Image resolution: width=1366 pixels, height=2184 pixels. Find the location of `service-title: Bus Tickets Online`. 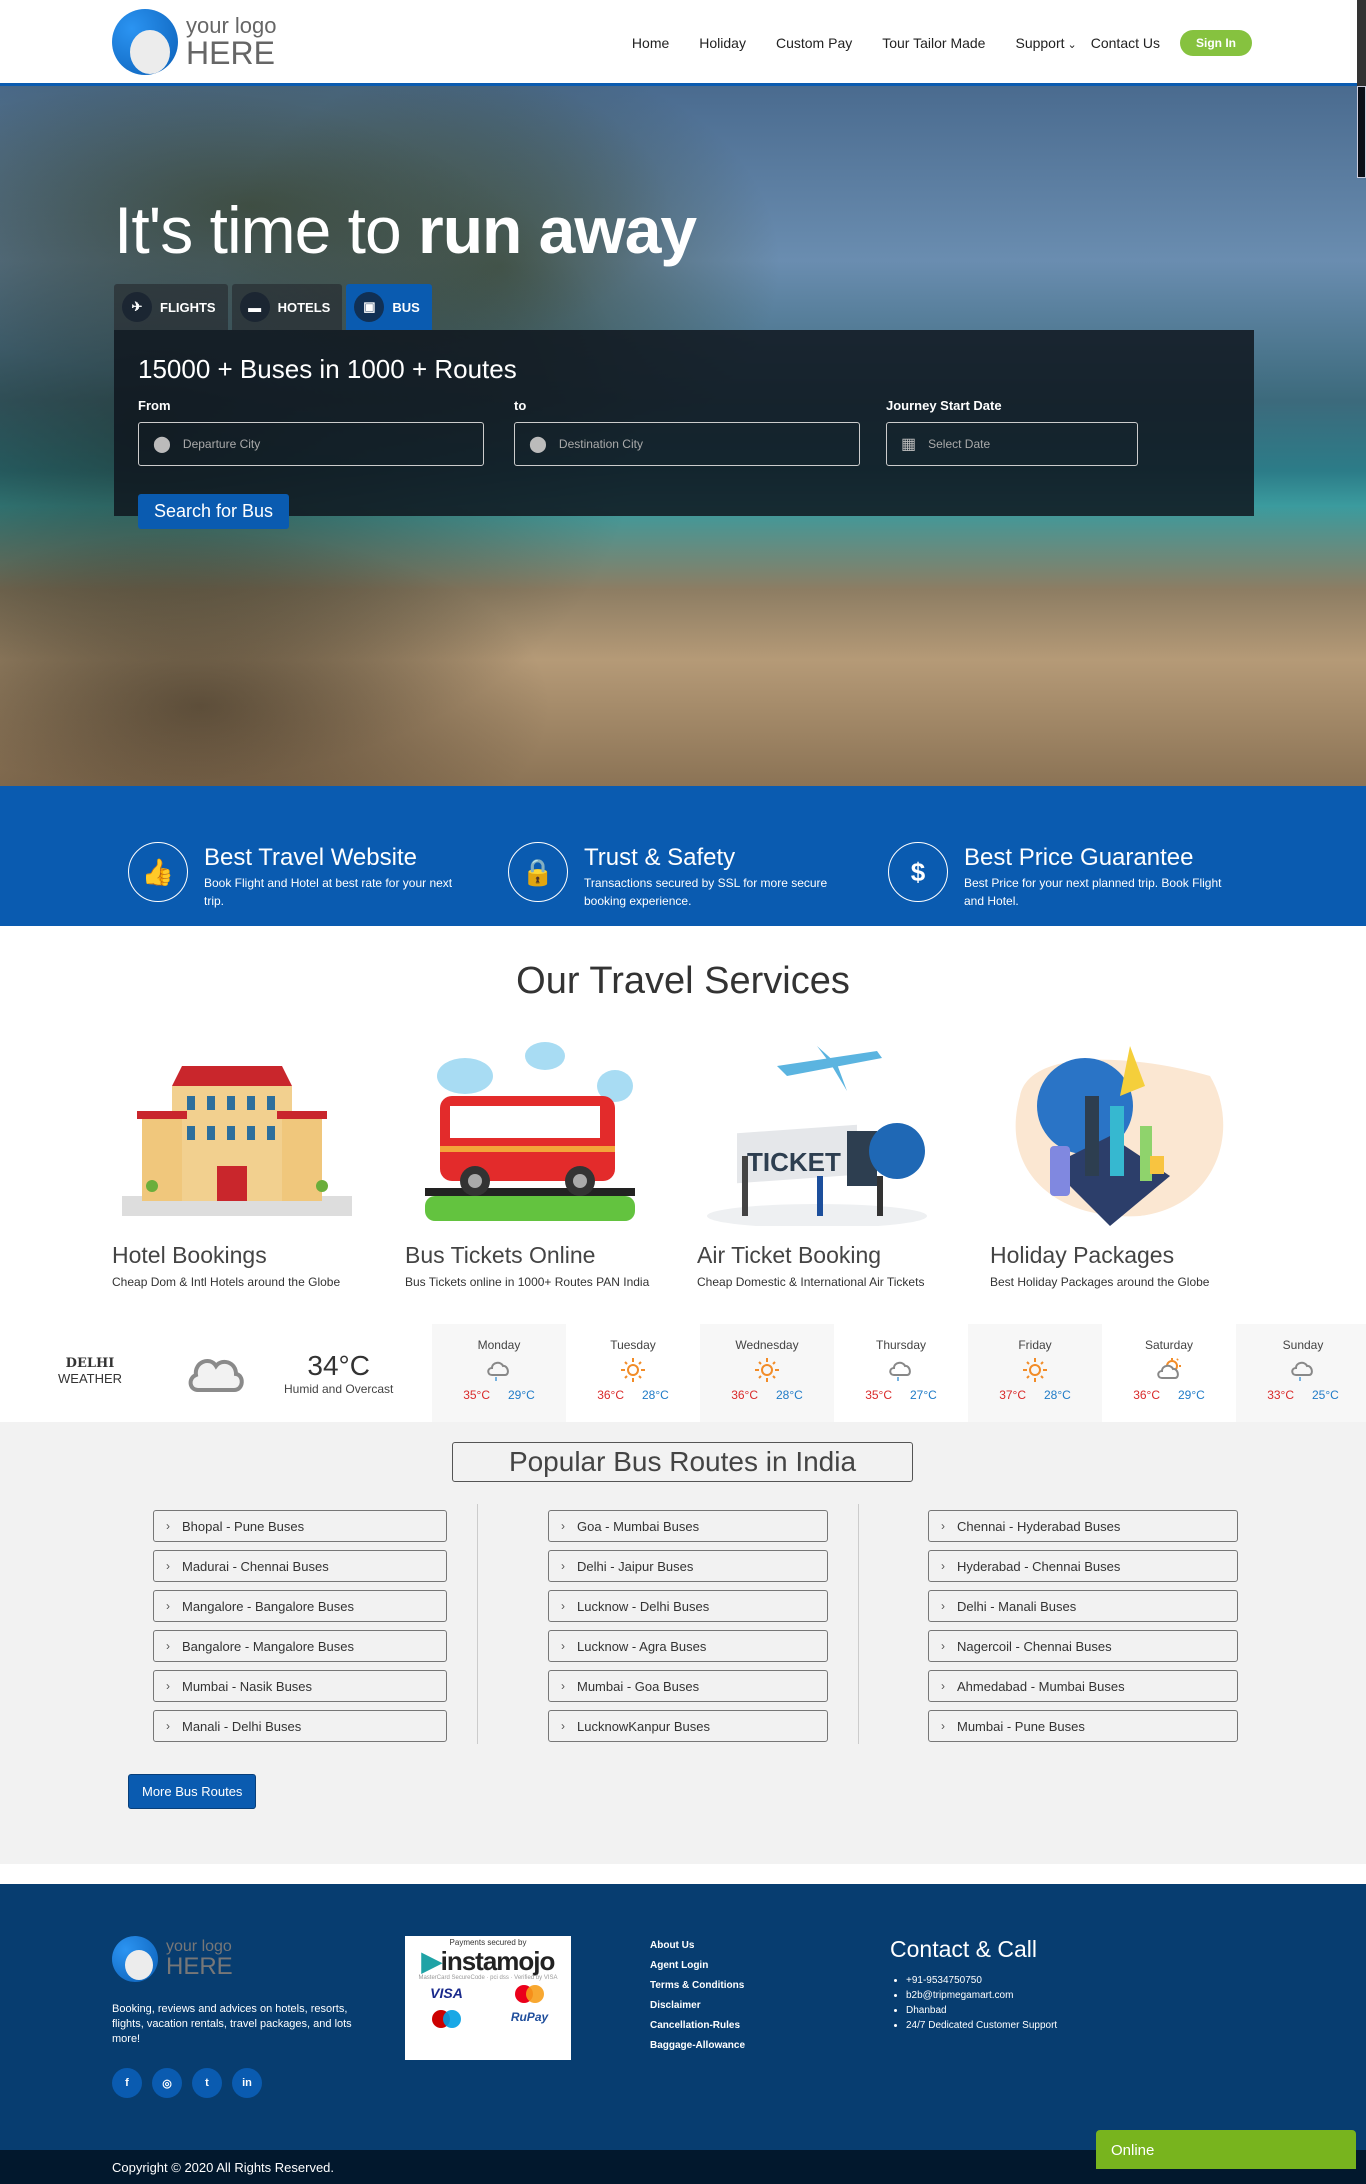

service-title: Bus Tickets Online is located at coordinates (500, 1255).